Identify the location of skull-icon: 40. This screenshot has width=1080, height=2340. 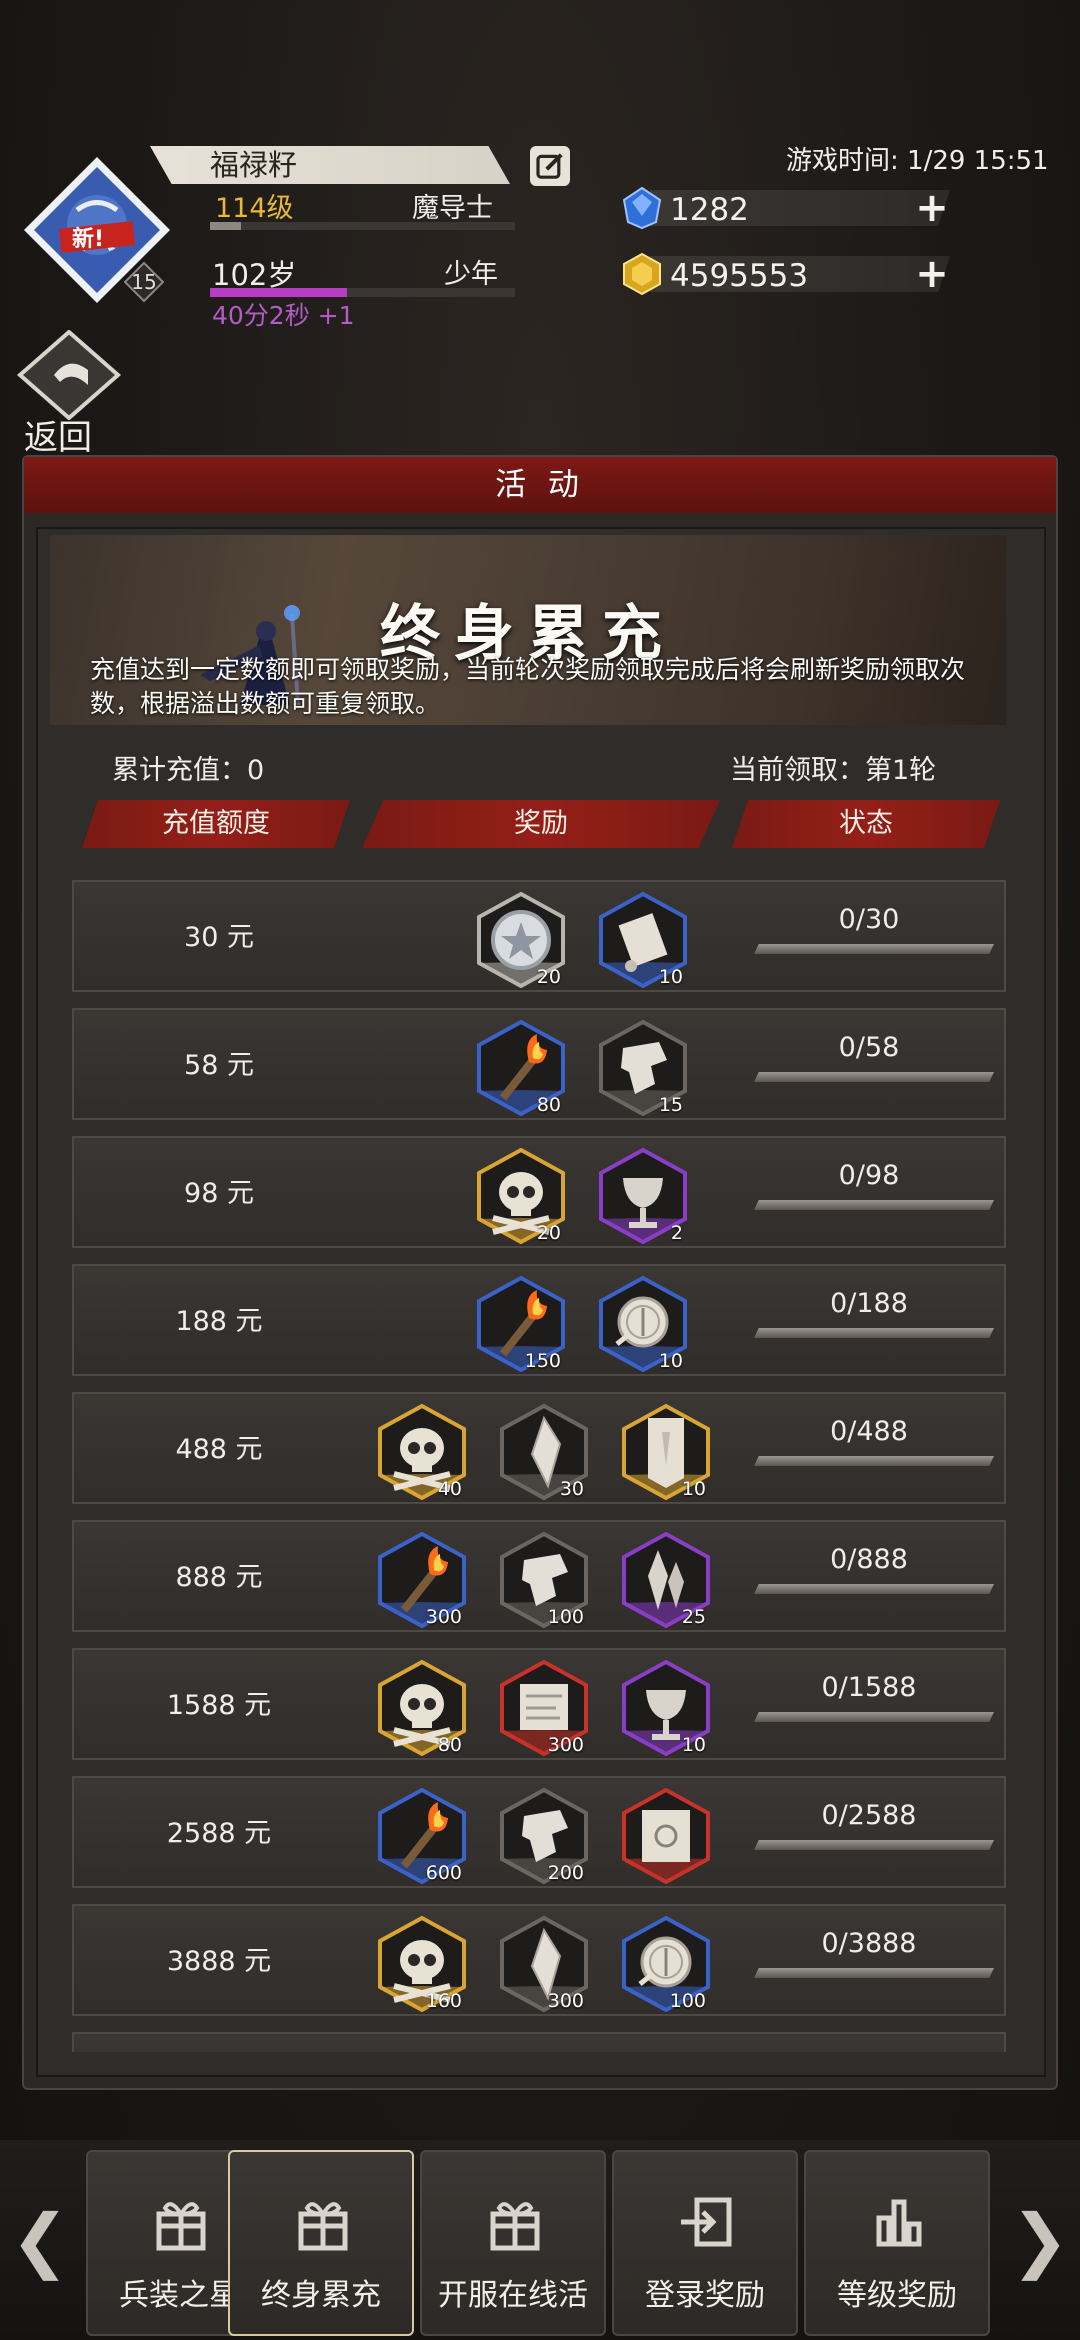
(422, 1452).